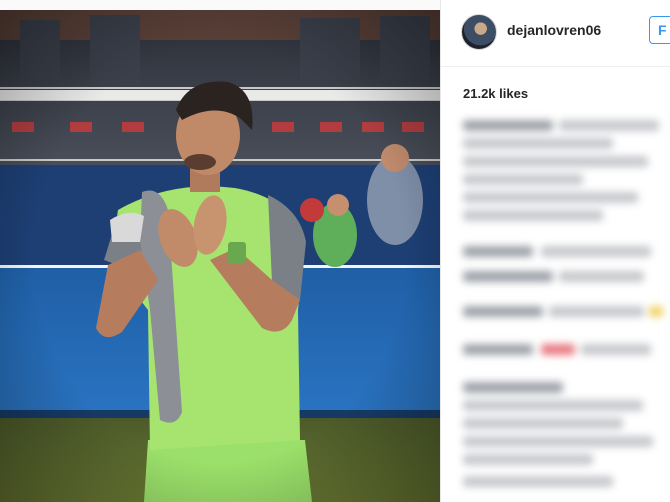 Image resolution: width=670 pixels, height=502 pixels. What do you see at coordinates (554, 30) in the screenshot?
I see `username-link: dejanlovren06` at bounding box center [554, 30].